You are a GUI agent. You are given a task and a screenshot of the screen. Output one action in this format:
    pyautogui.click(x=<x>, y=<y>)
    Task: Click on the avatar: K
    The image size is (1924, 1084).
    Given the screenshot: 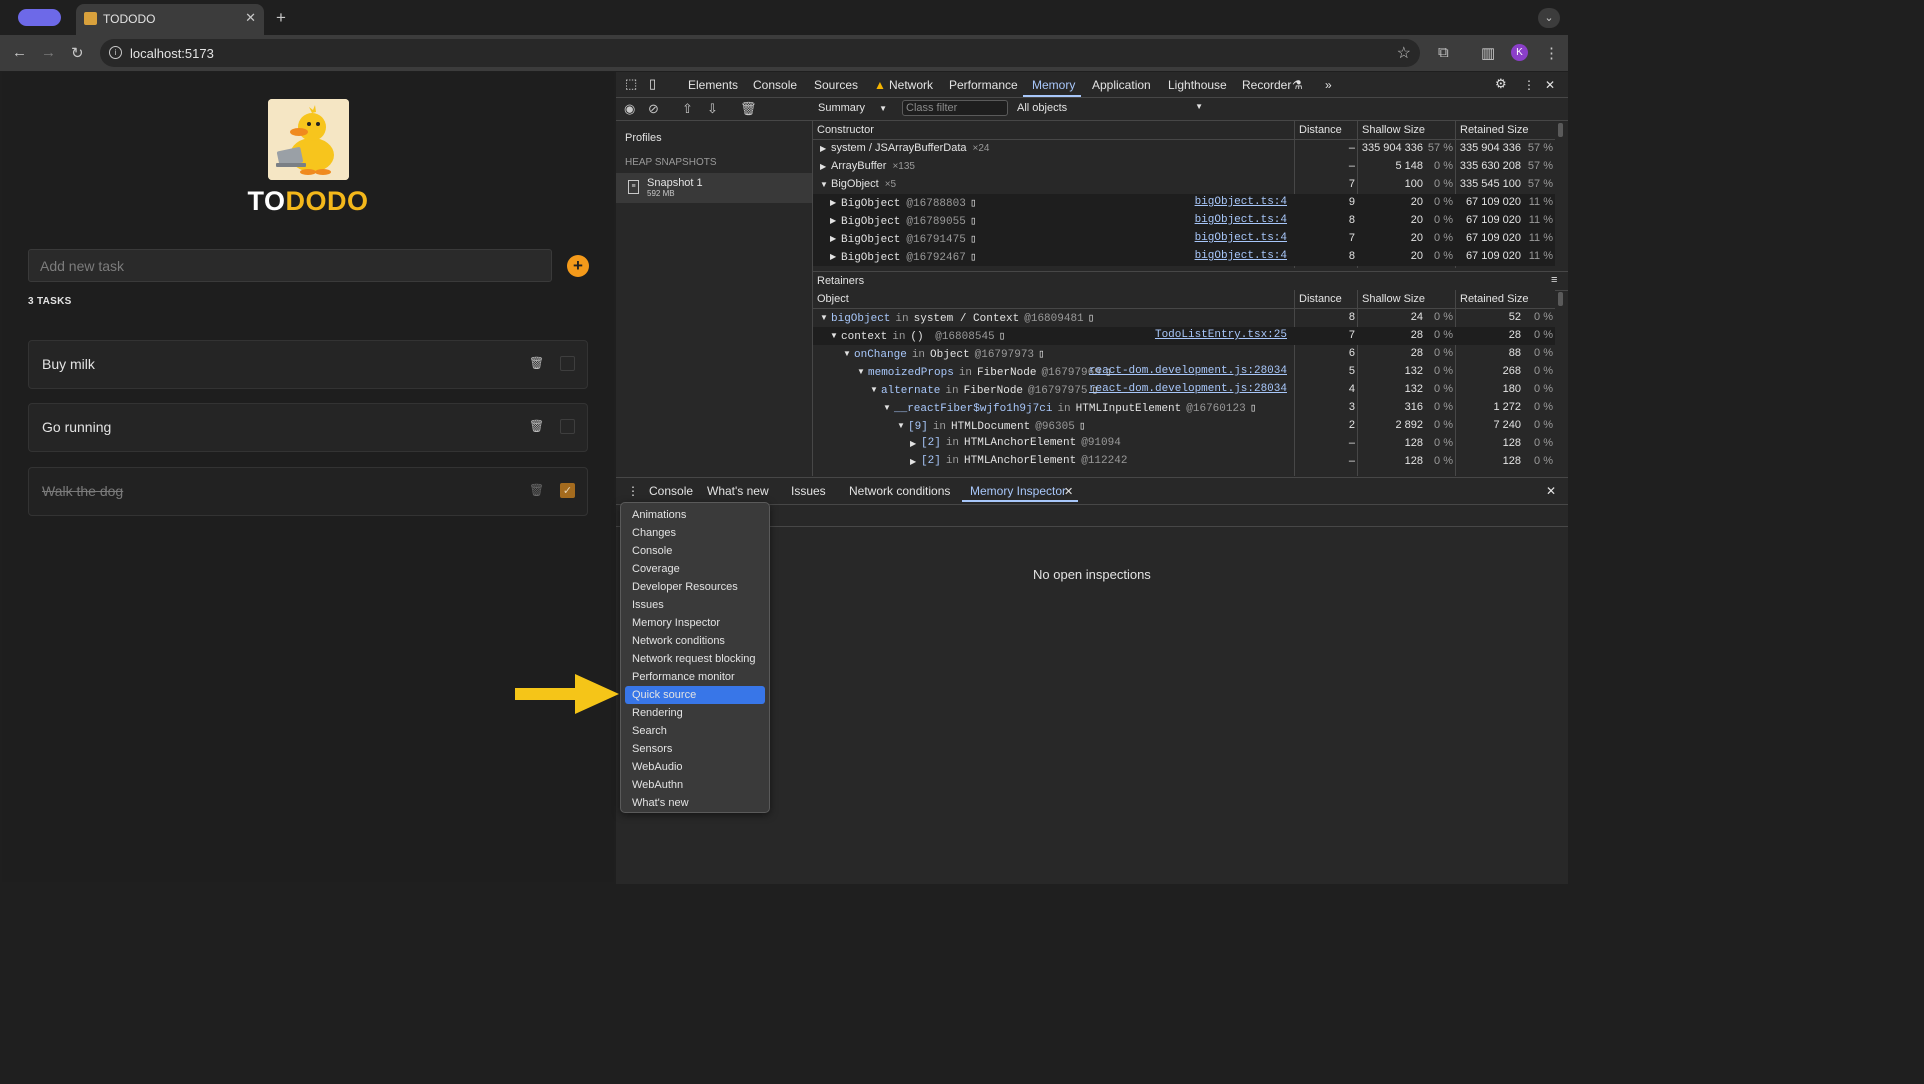 What is the action you would take?
    pyautogui.click(x=1519, y=52)
    